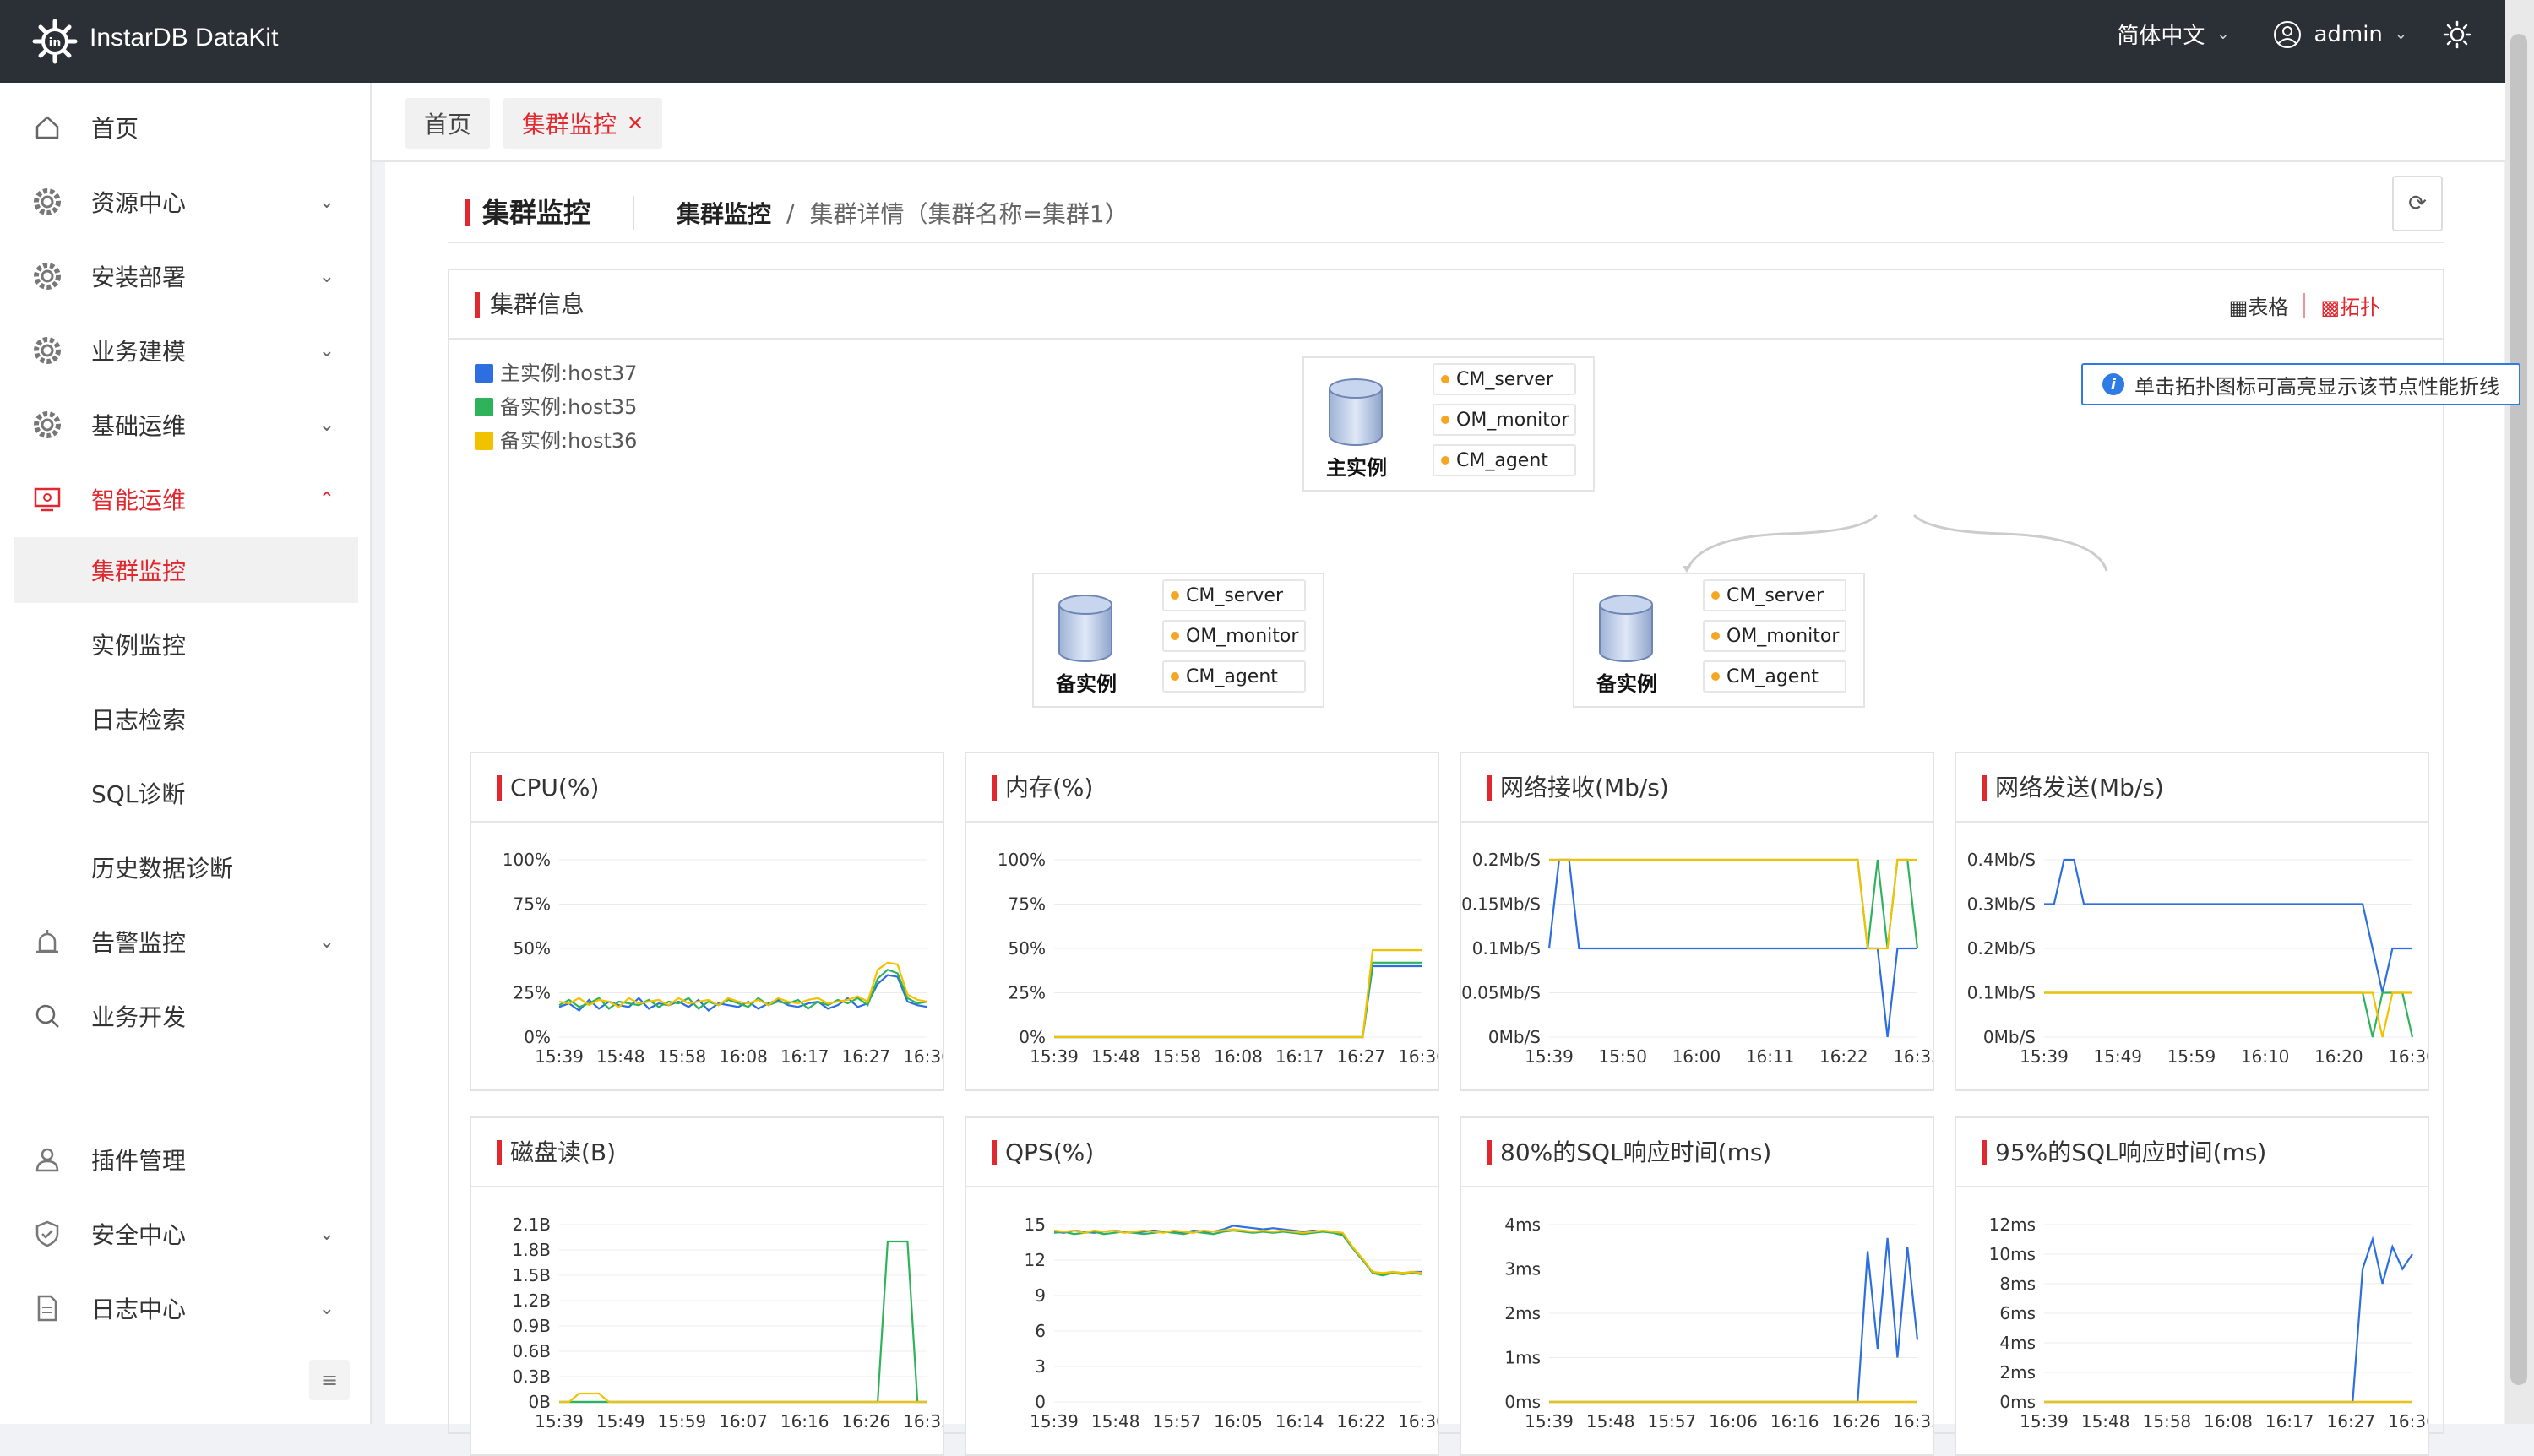 This screenshot has height=1456, width=2534. What do you see at coordinates (186, 1308) in the screenshot?
I see `sidebar-item-log-center: 日志中心 ⌄` at bounding box center [186, 1308].